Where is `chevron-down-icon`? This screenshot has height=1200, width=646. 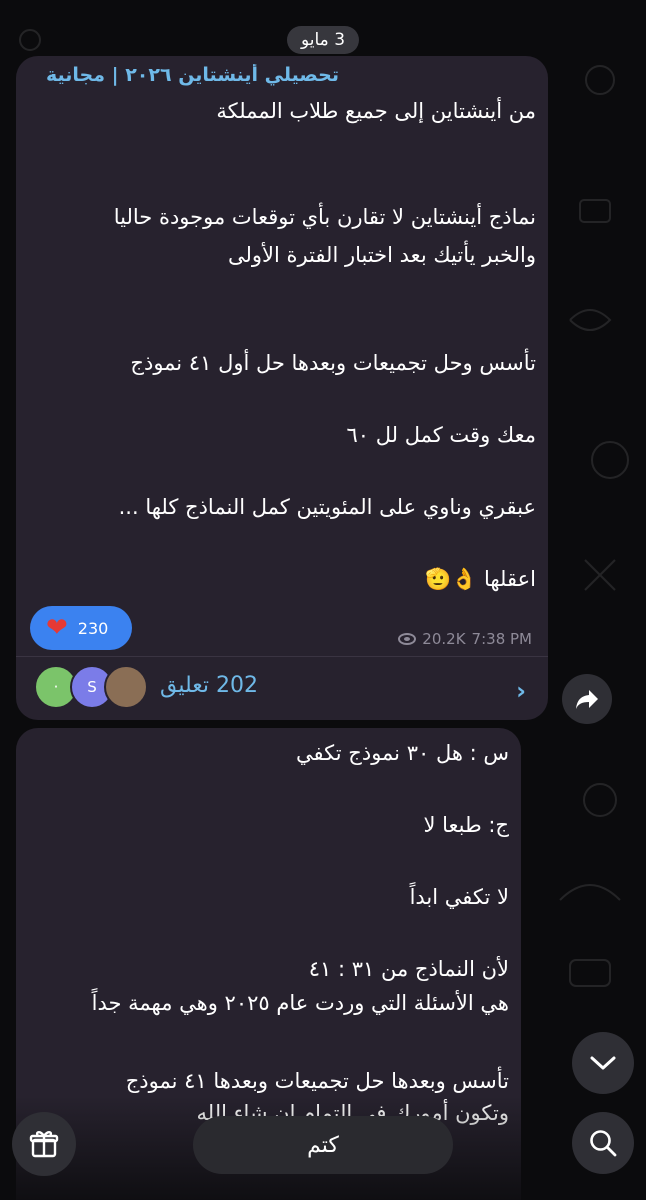 chevron-down-icon is located at coordinates (603, 1063).